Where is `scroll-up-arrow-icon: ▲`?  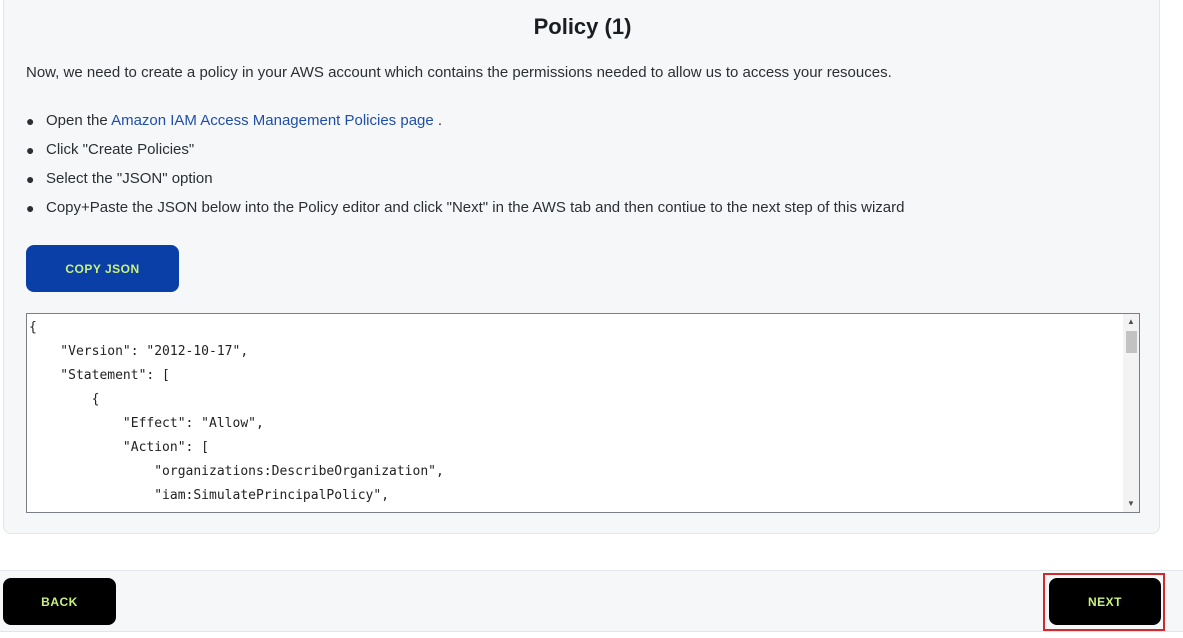
scroll-up-arrow-icon: ▲ is located at coordinates (1131, 322).